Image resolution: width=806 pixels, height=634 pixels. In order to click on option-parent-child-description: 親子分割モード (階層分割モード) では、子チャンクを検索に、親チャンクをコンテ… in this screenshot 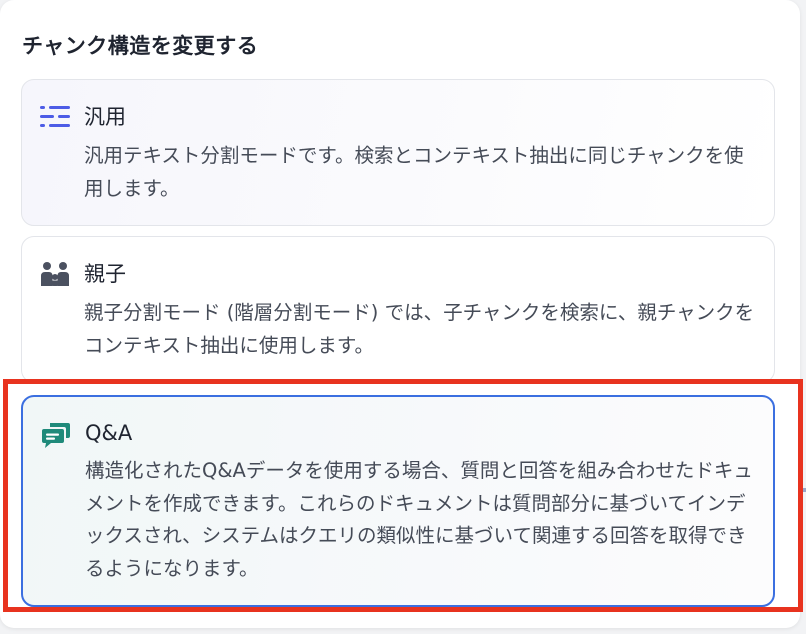, I will do `click(419, 329)`.